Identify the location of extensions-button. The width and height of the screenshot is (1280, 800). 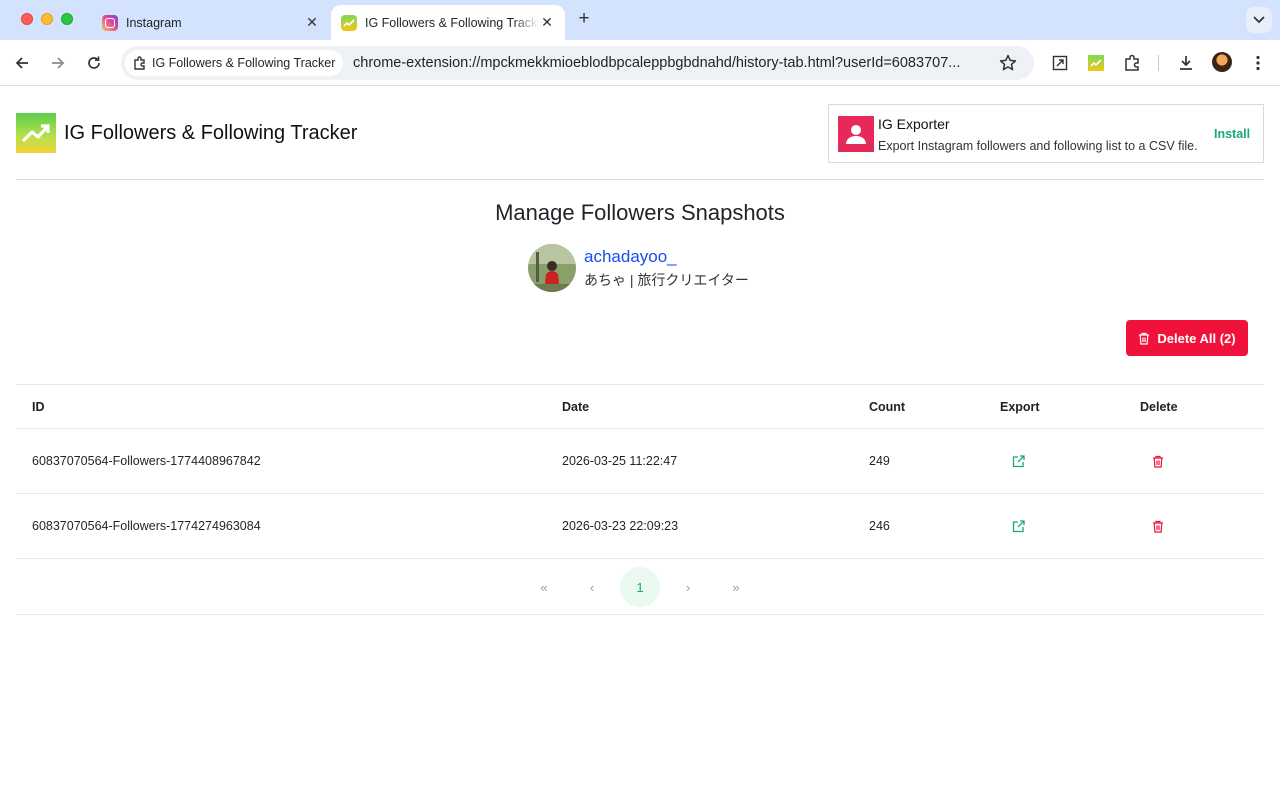
(1132, 63).